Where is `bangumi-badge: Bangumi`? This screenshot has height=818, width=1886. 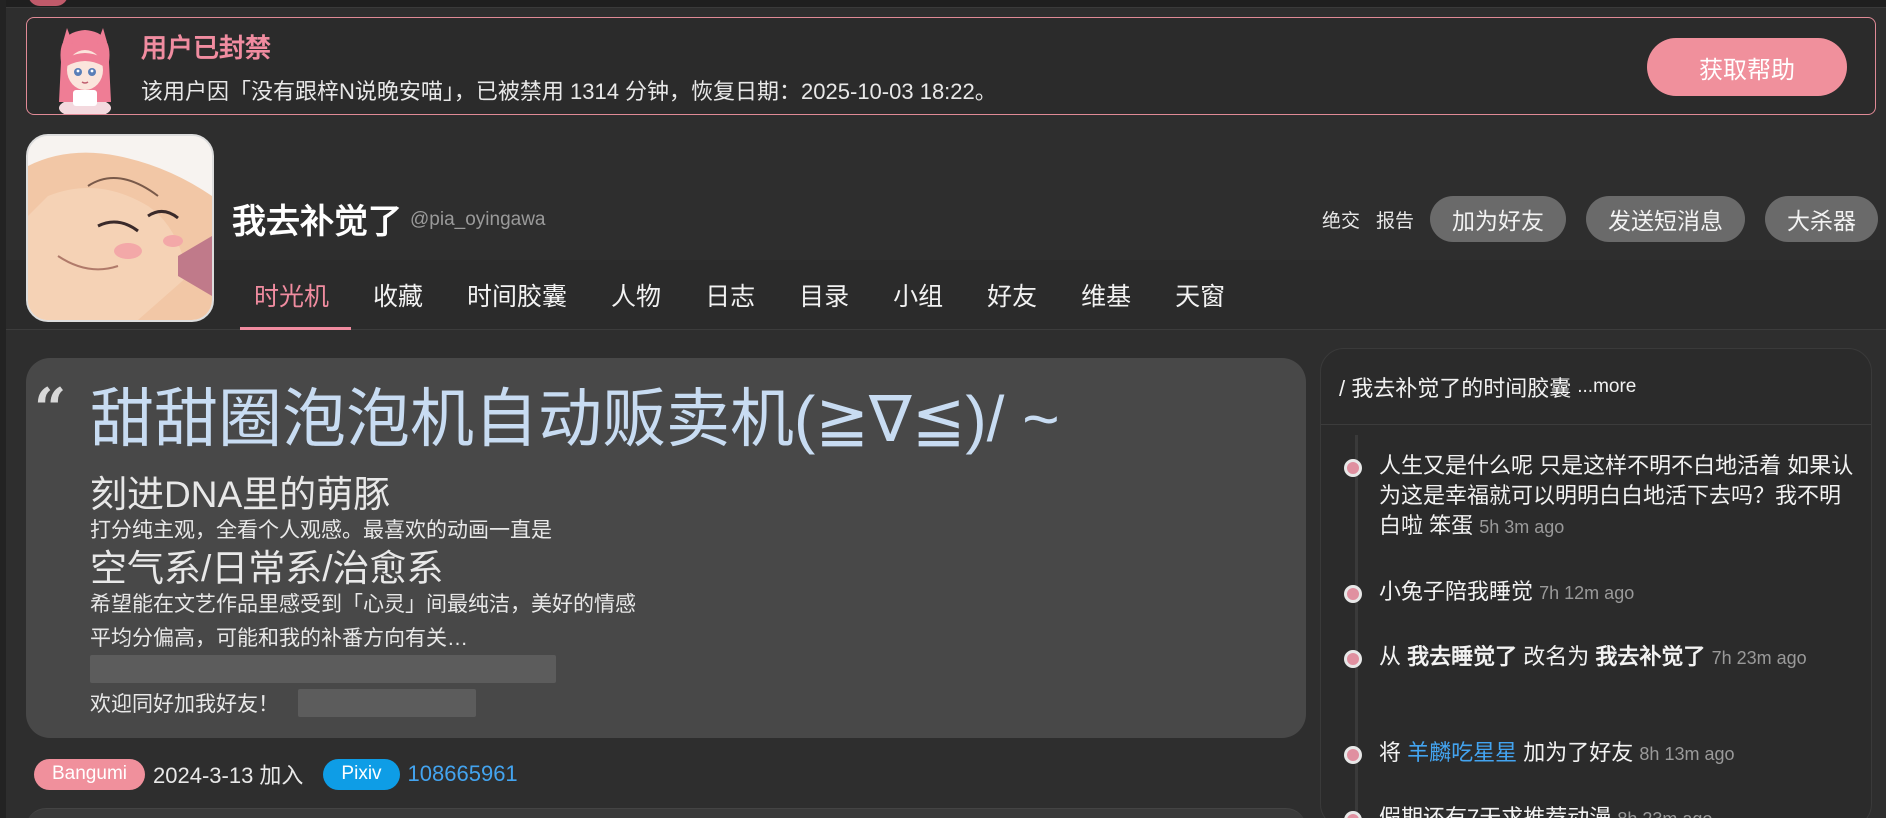 bangumi-badge: Bangumi is located at coordinates (89, 774).